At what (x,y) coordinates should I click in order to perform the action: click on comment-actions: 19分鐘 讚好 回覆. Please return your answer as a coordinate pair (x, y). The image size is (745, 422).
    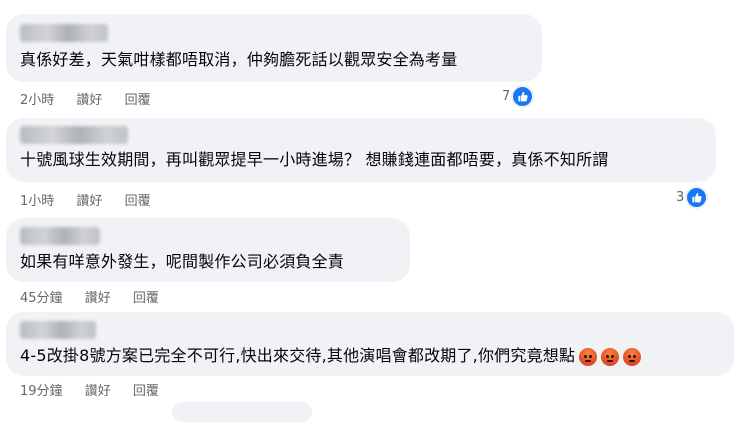
    Looking at the image, I should click on (98, 389).